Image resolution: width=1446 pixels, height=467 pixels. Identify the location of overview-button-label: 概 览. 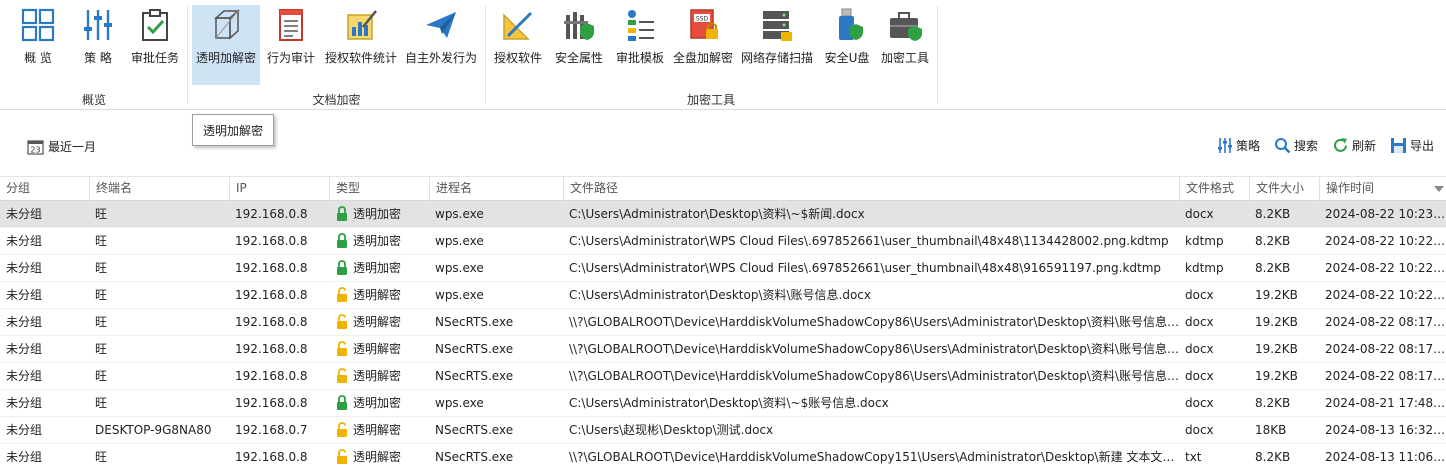
(38, 58).